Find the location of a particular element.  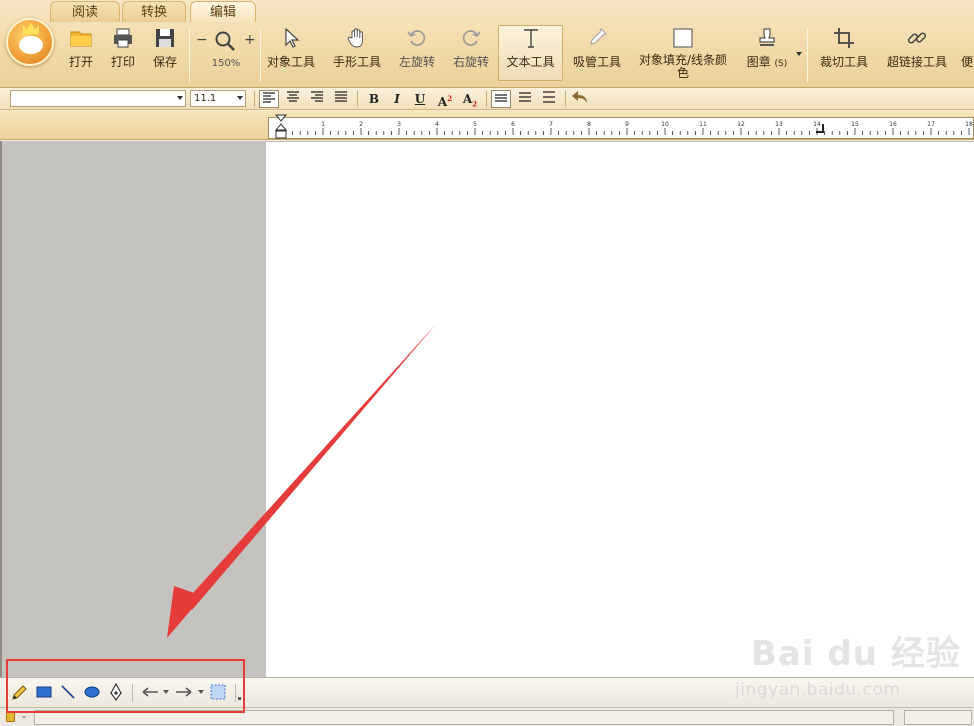

align-right-button is located at coordinates (317, 99).